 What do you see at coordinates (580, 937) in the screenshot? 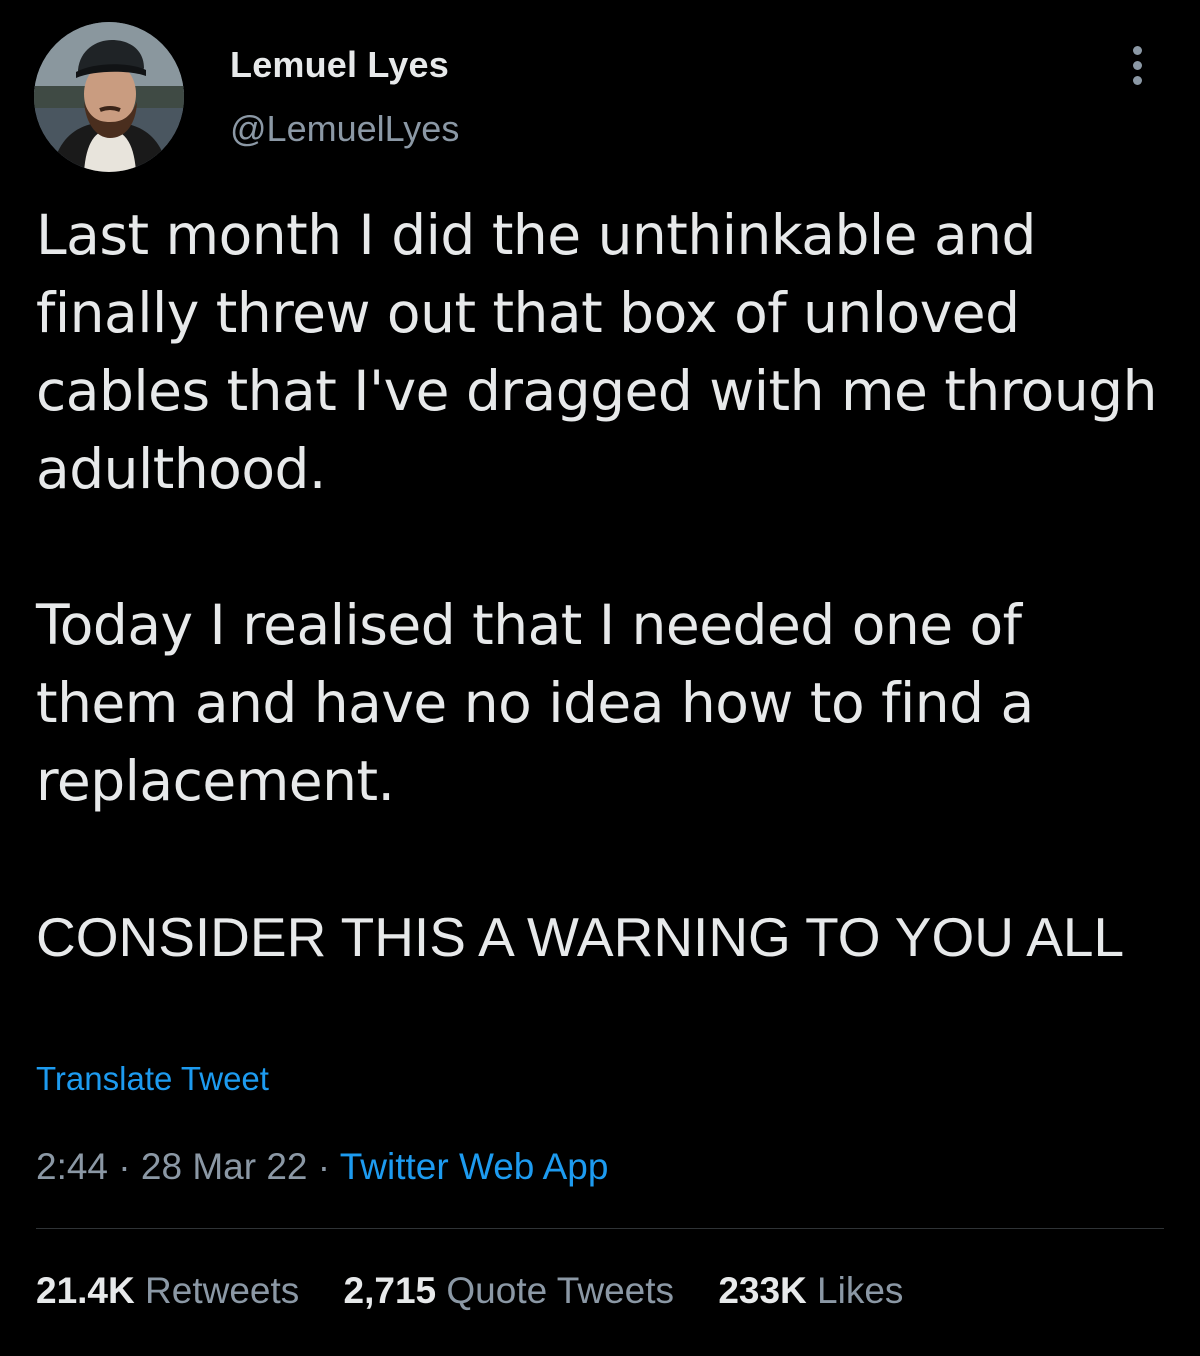
I see `tweet-paragraph-3: CONSIDER THIS A WARNING TO YOU ALL` at bounding box center [580, 937].